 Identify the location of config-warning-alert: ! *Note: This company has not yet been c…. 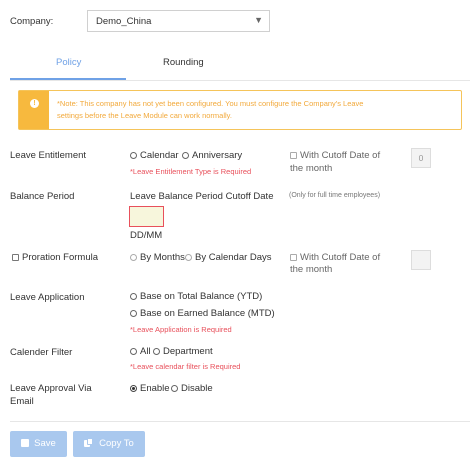
(240, 110).